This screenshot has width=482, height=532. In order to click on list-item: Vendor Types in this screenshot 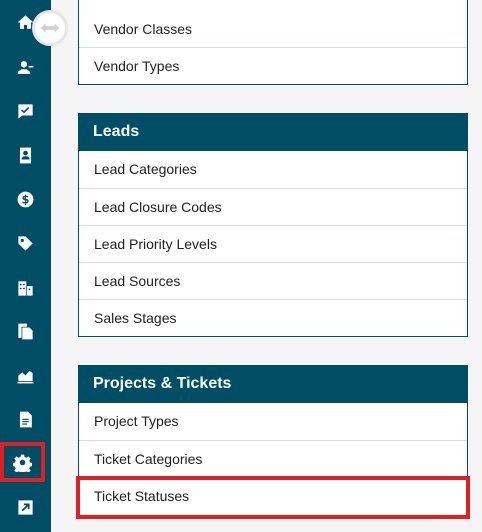, I will do `click(273, 65)`.